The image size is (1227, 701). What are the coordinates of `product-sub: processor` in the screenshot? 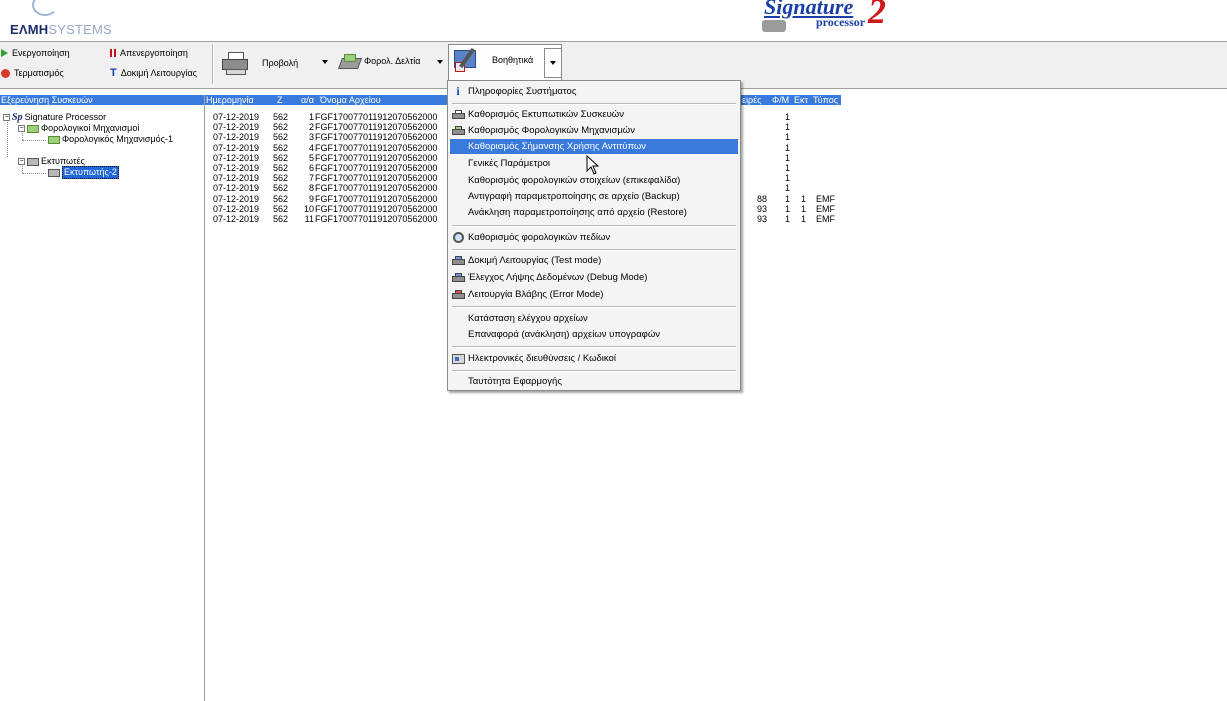 It's located at (841, 22).